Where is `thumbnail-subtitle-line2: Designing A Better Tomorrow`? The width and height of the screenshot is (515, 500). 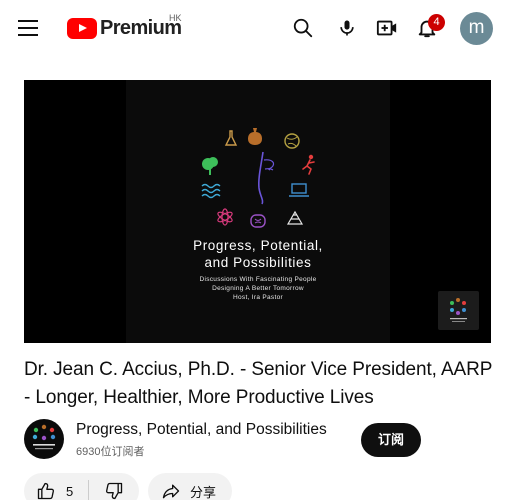 thumbnail-subtitle-line2: Designing A Better Tomorrow is located at coordinates (258, 288).